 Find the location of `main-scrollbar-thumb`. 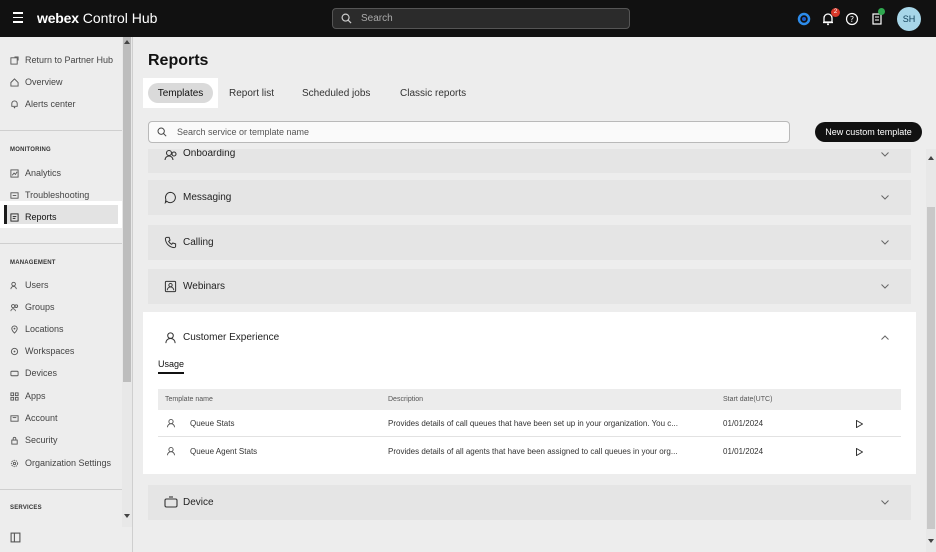

main-scrollbar-thumb is located at coordinates (931, 368).